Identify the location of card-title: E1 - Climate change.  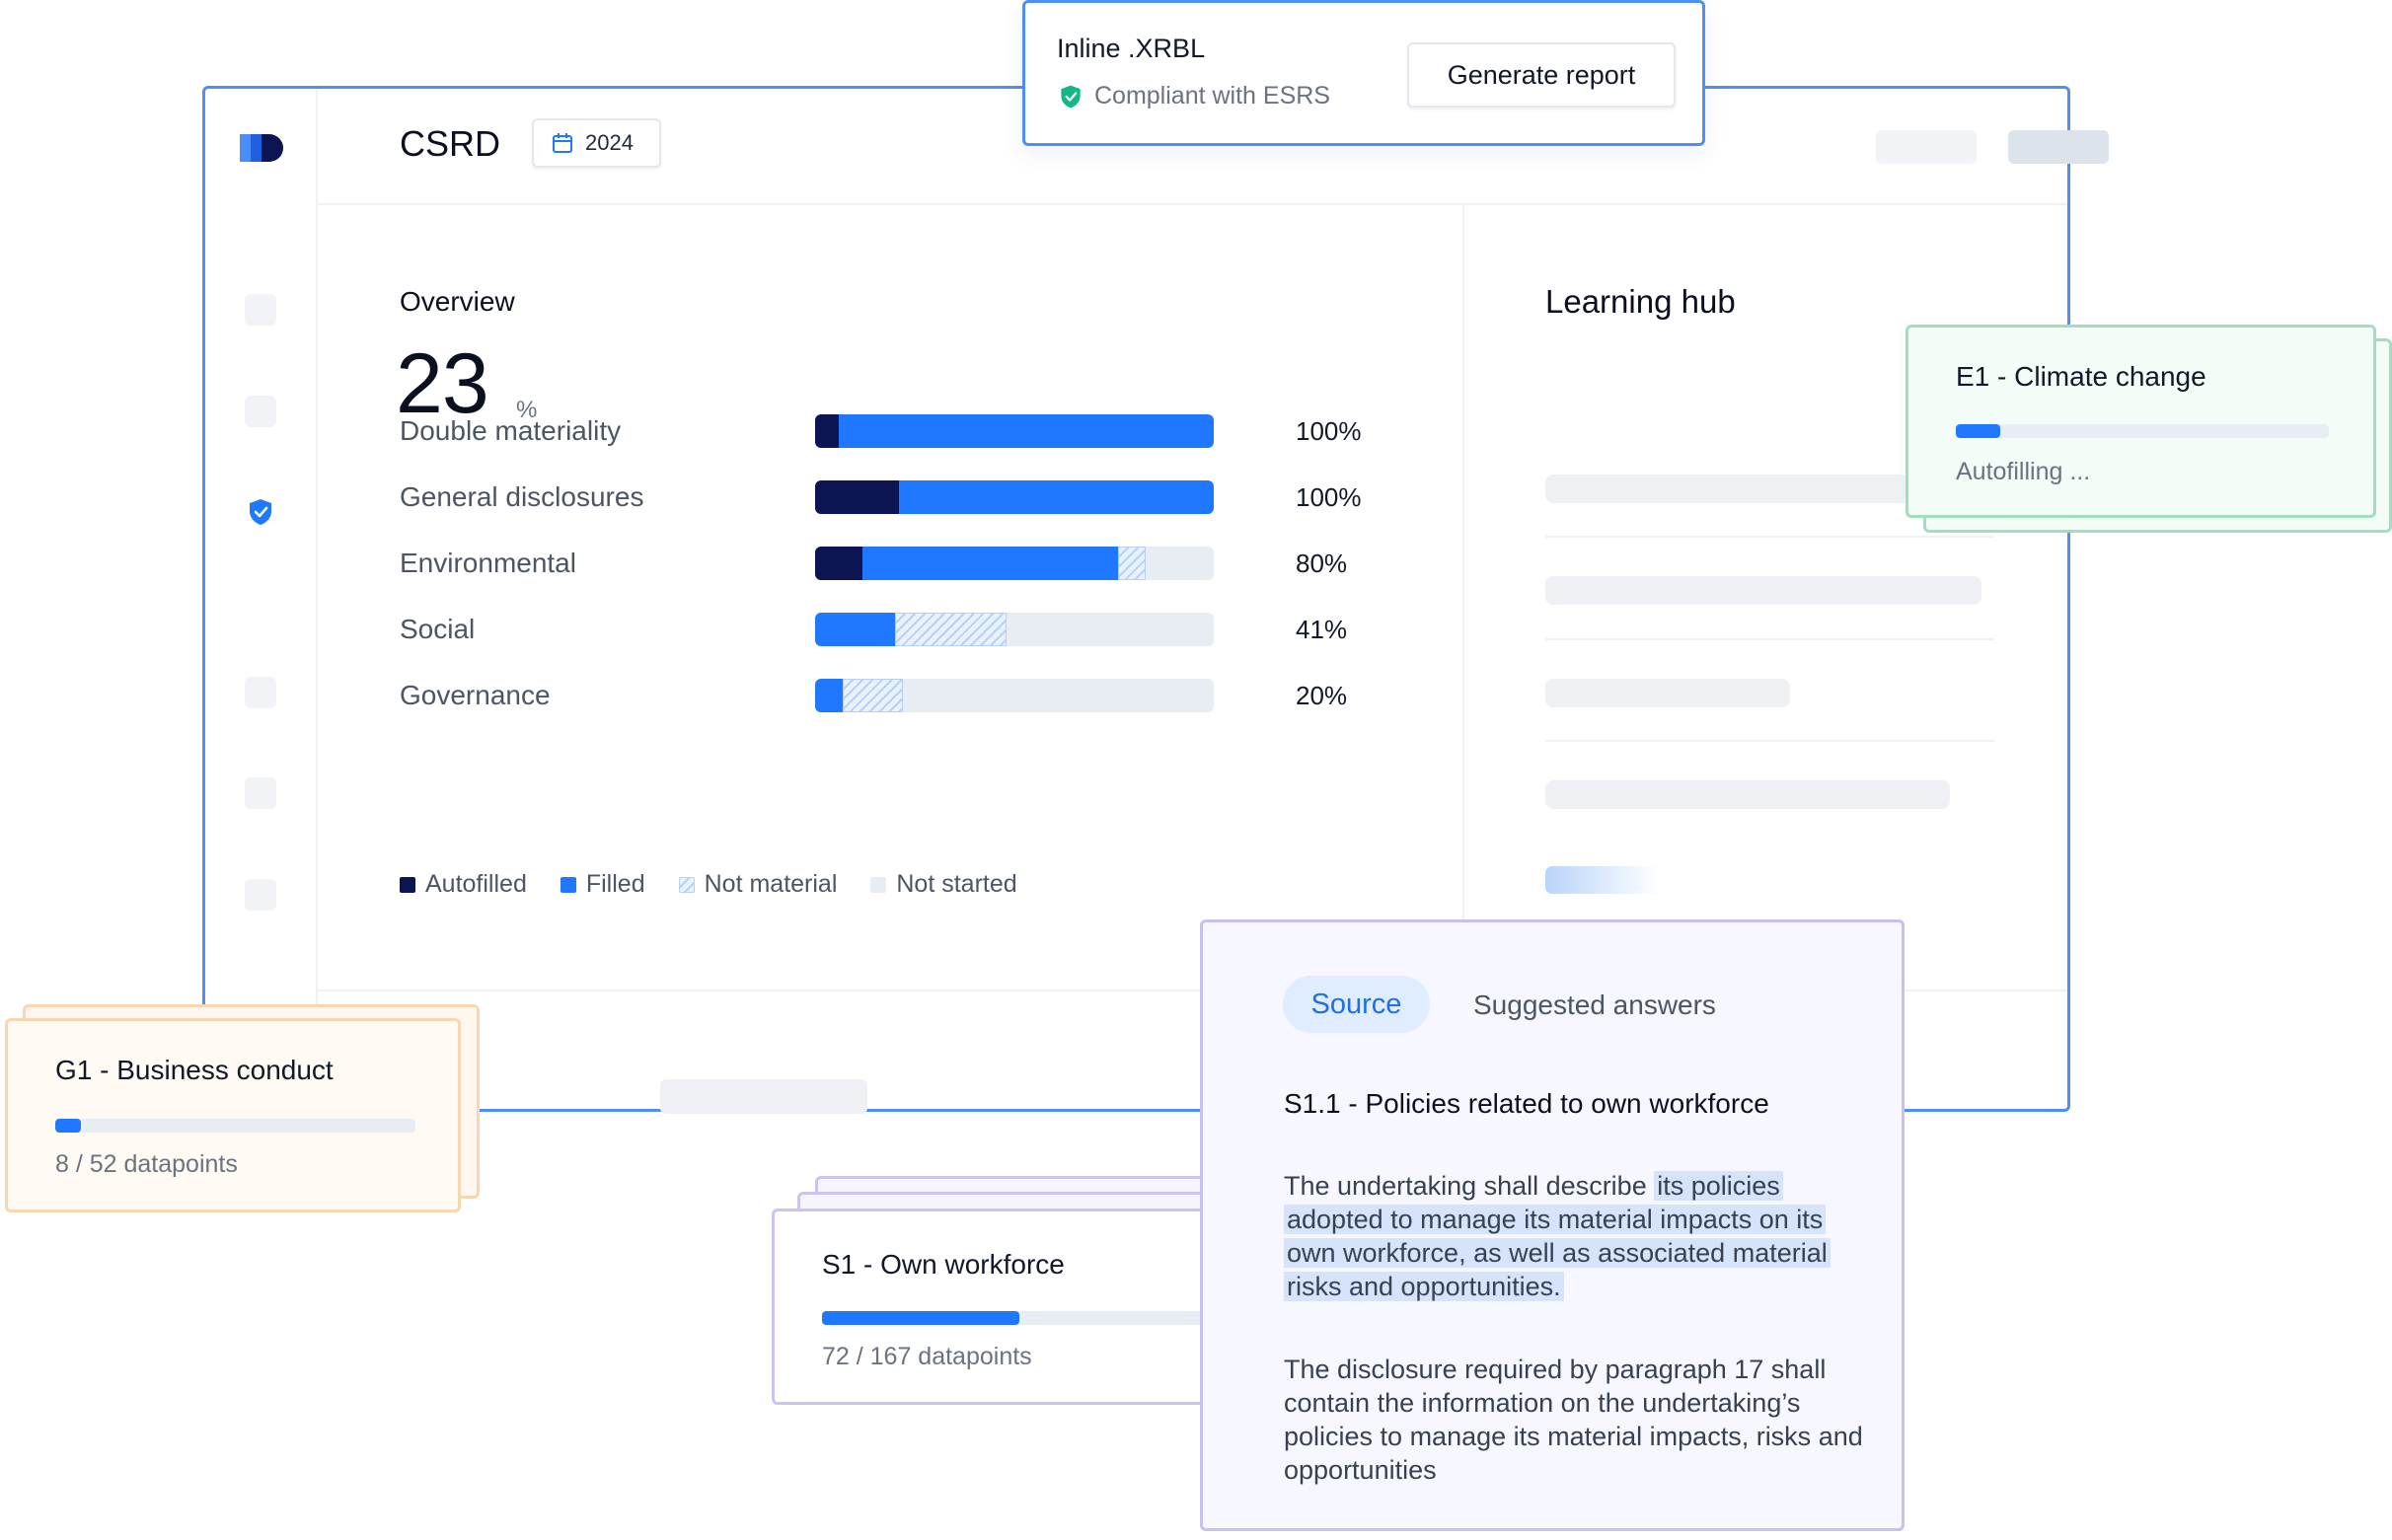
(2081, 376).